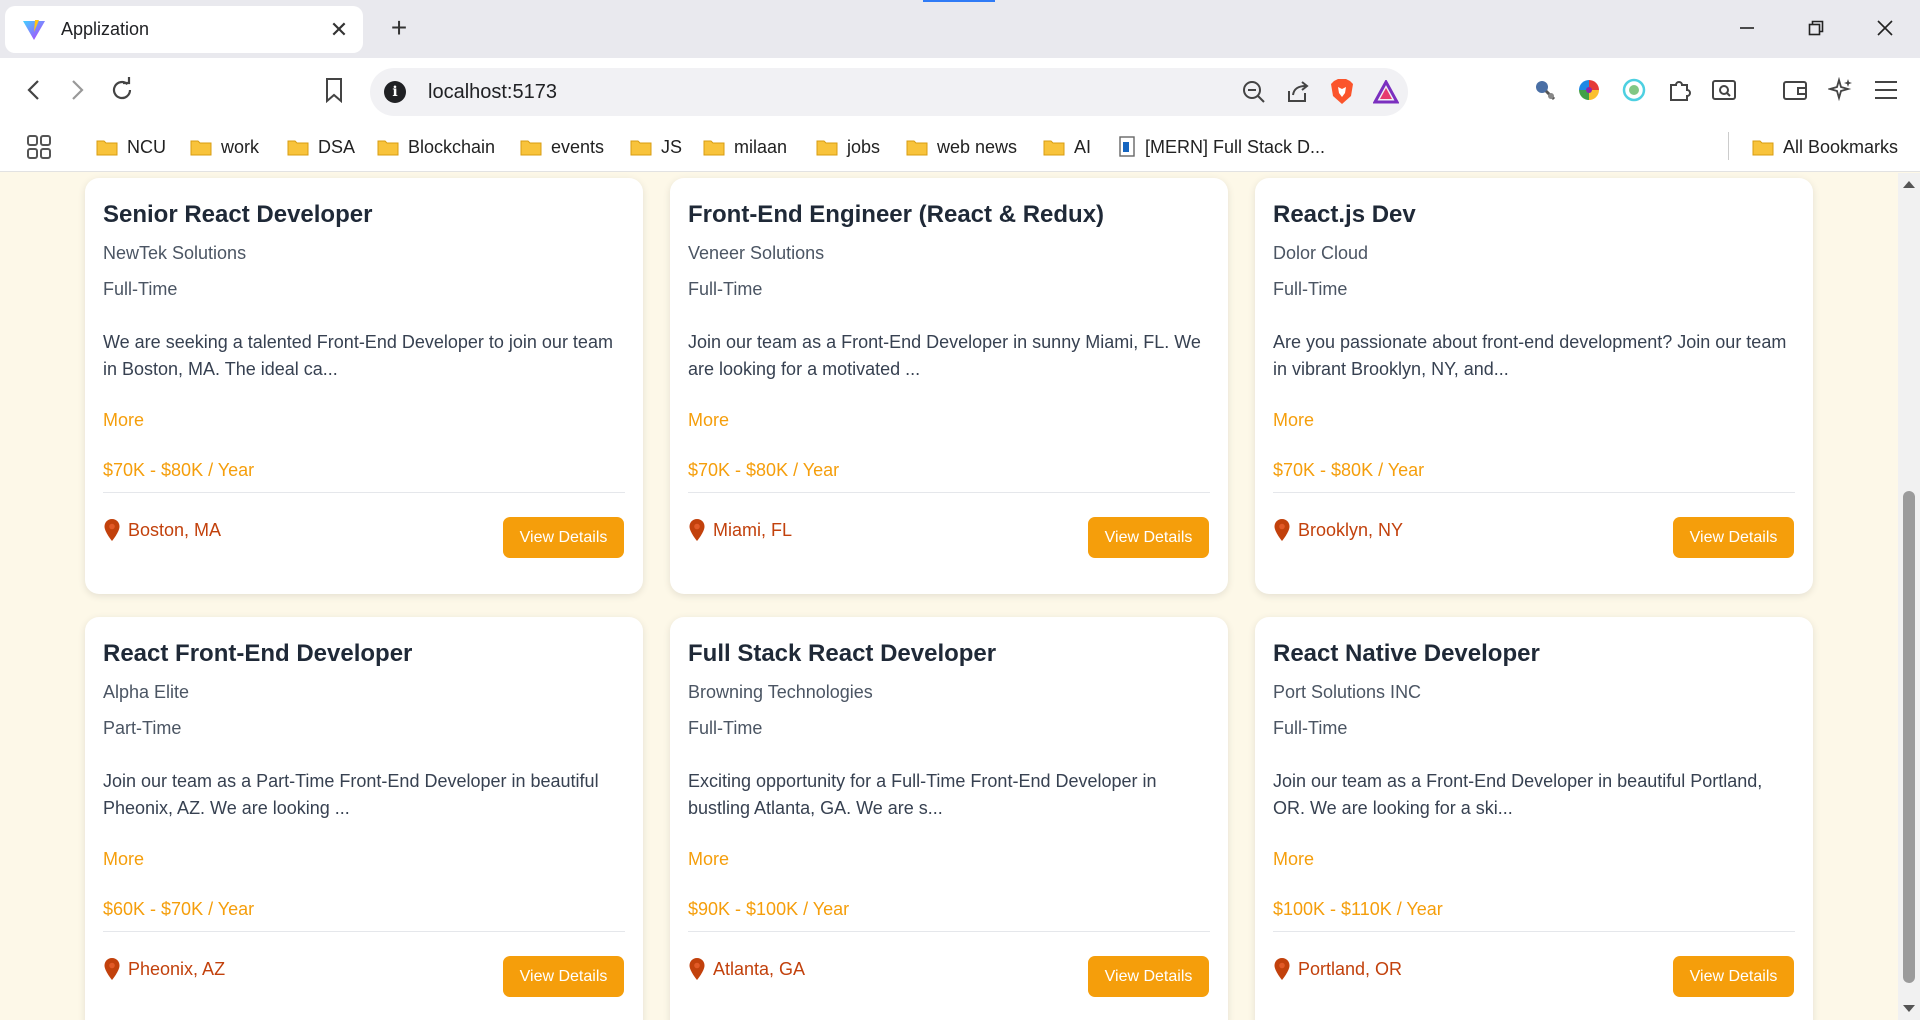  I want to click on menu-hamburger-icon, so click(1886, 90).